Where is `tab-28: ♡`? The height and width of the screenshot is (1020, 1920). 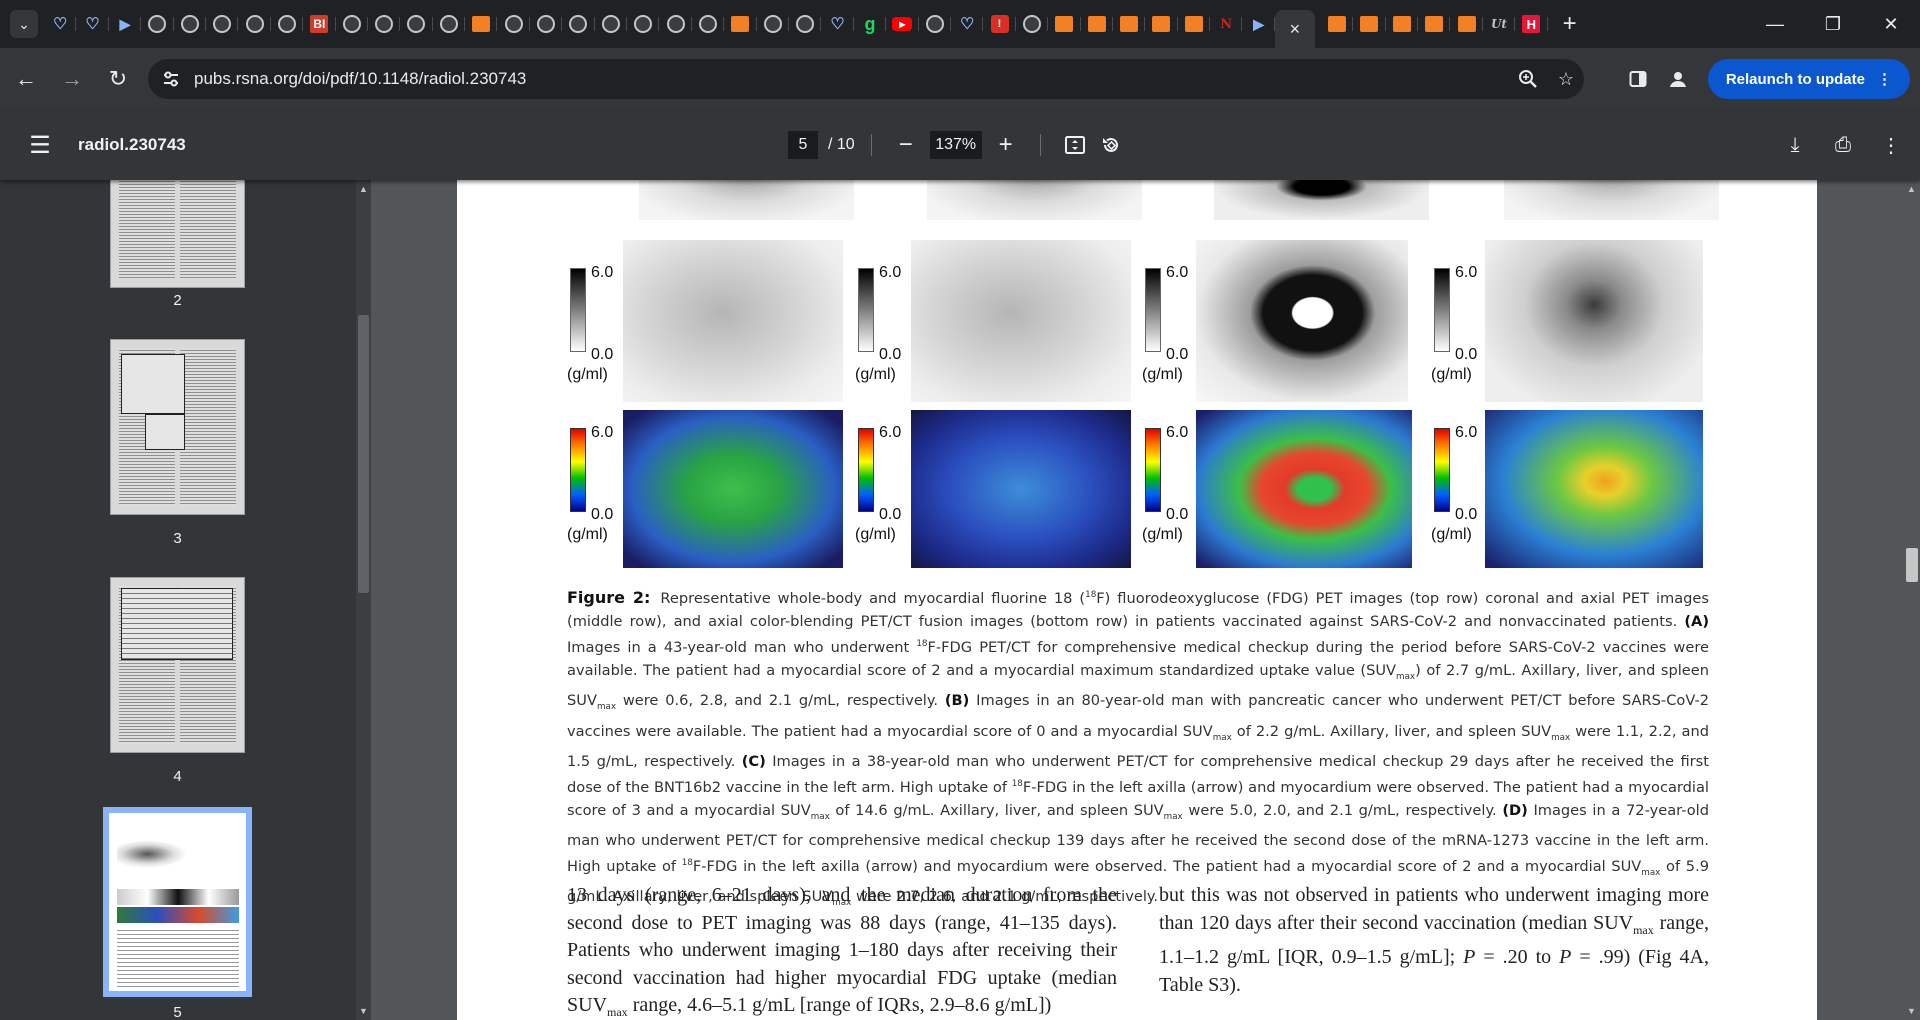 tab-28: ♡ is located at coordinates (967, 24).